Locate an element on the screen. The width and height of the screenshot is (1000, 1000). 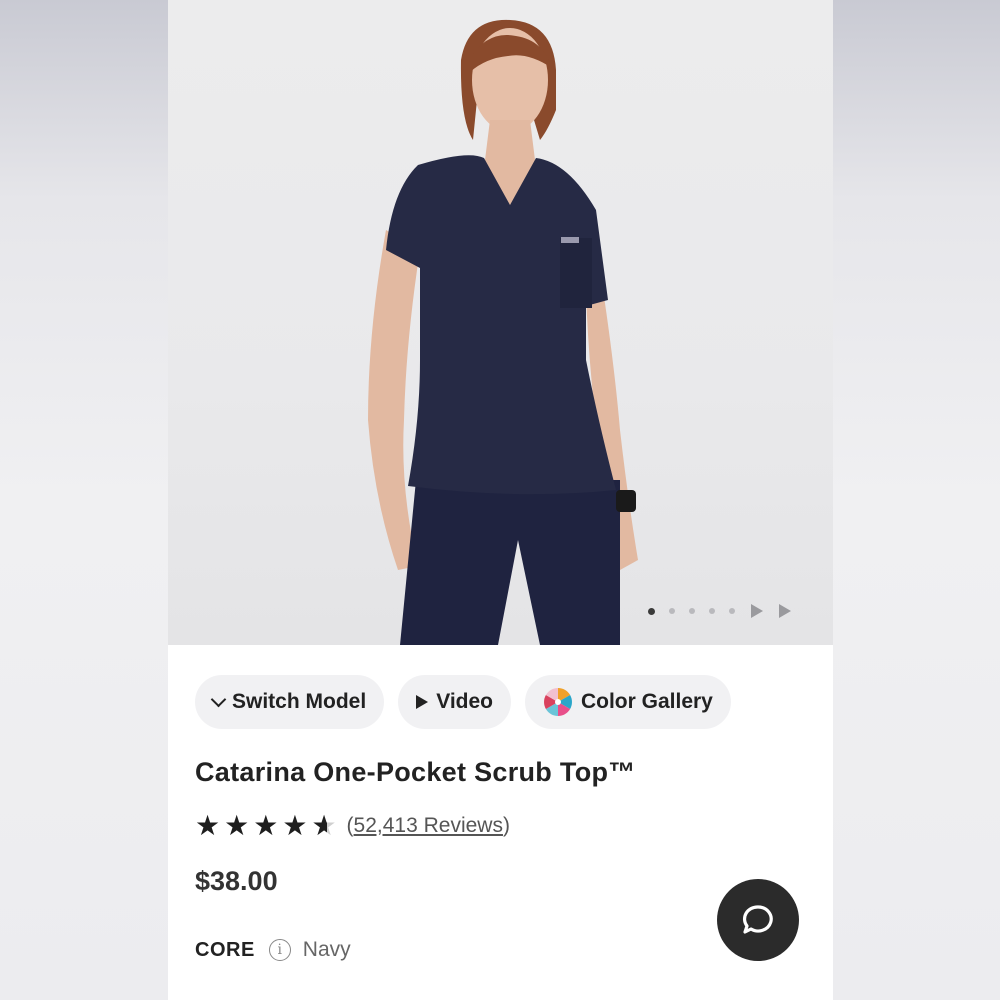
switch-model-button: Switch Model is located at coordinates (290, 702).